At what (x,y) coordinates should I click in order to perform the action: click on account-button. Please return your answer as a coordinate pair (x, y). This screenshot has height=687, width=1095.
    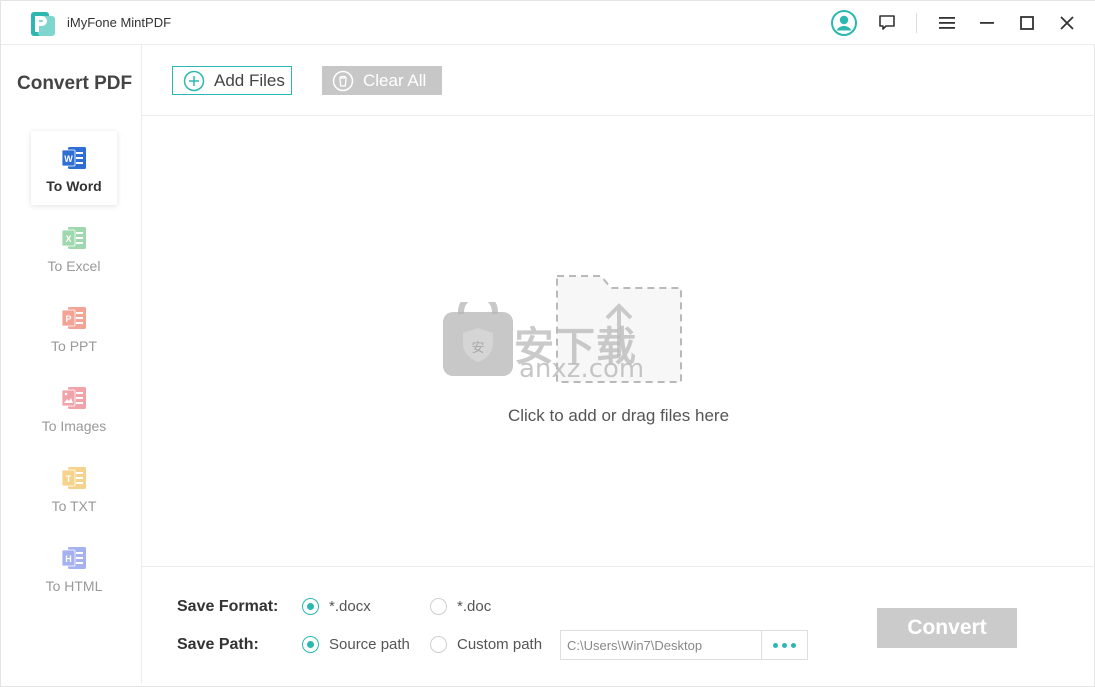
    Looking at the image, I should click on (844, 23).